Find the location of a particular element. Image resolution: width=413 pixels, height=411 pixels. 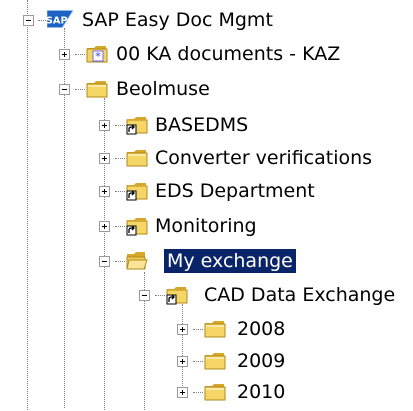

tree-node-label: 00 KA documents - KAZ is located at coordinates (228, 54).